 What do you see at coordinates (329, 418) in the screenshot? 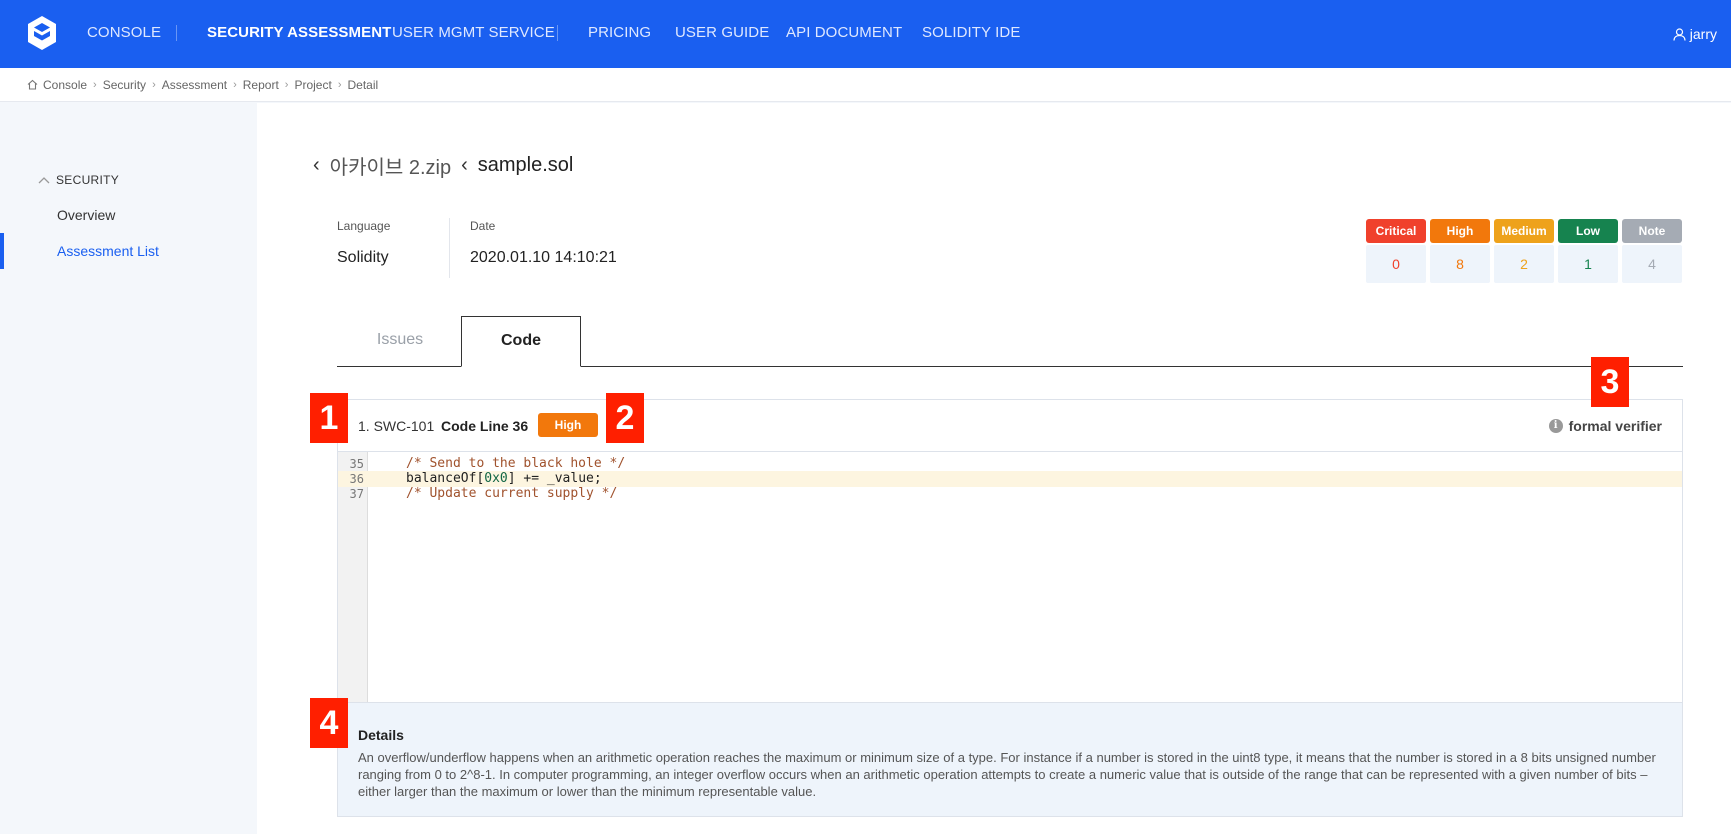
I see `annotation-marker-1: 1` at bounding box center [329, 418].